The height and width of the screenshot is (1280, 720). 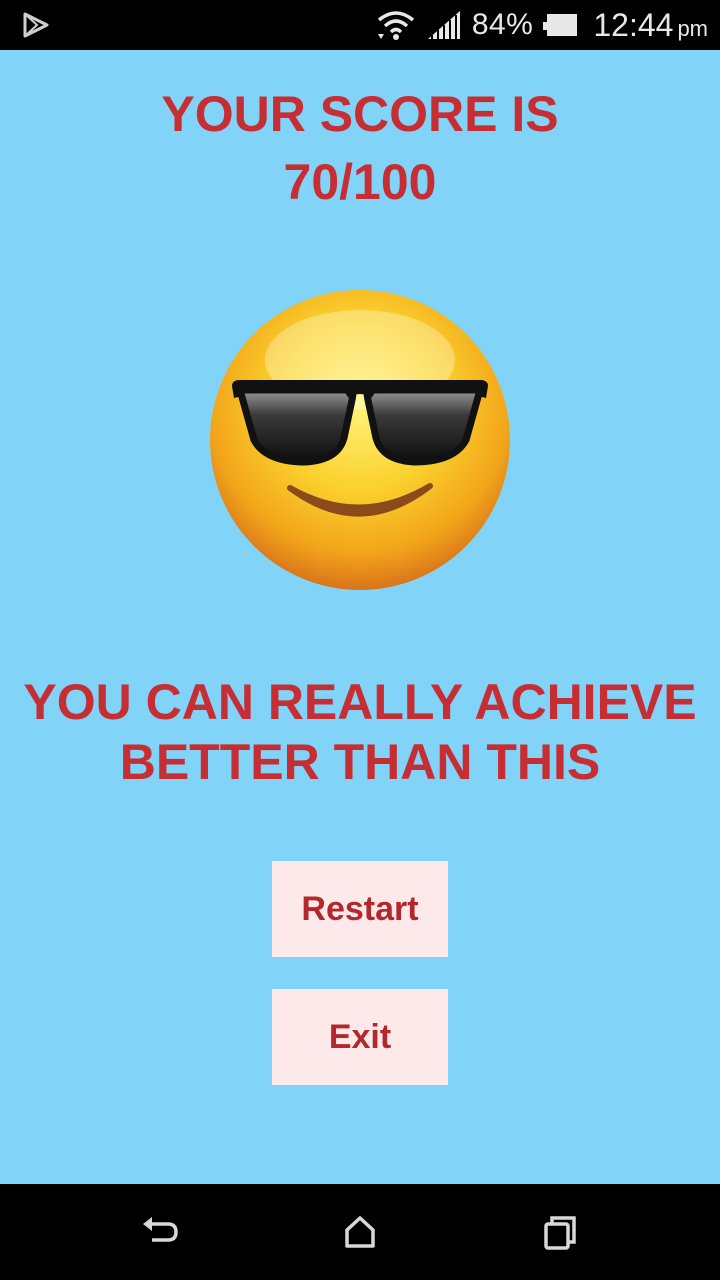 I want to click on wifi-icon, so click(x=395, y=25).